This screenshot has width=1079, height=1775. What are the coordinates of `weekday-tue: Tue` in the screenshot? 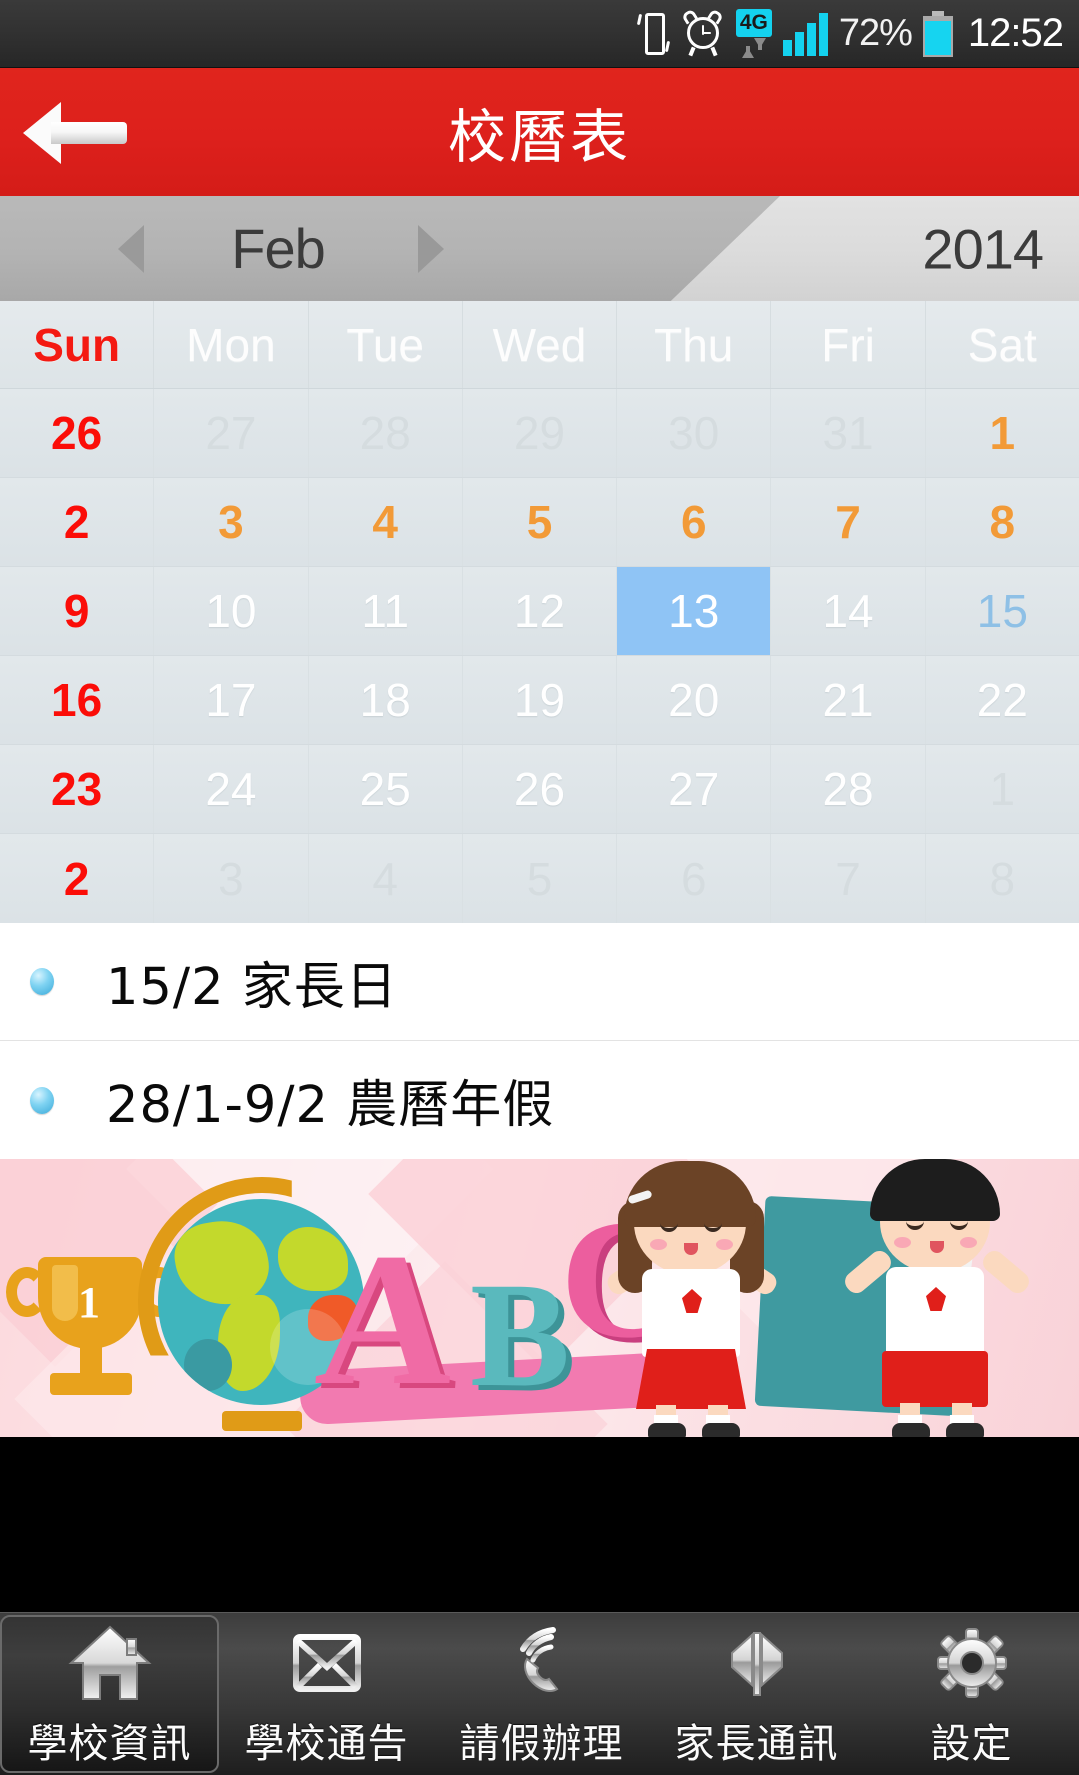 It's located at (385, 344).